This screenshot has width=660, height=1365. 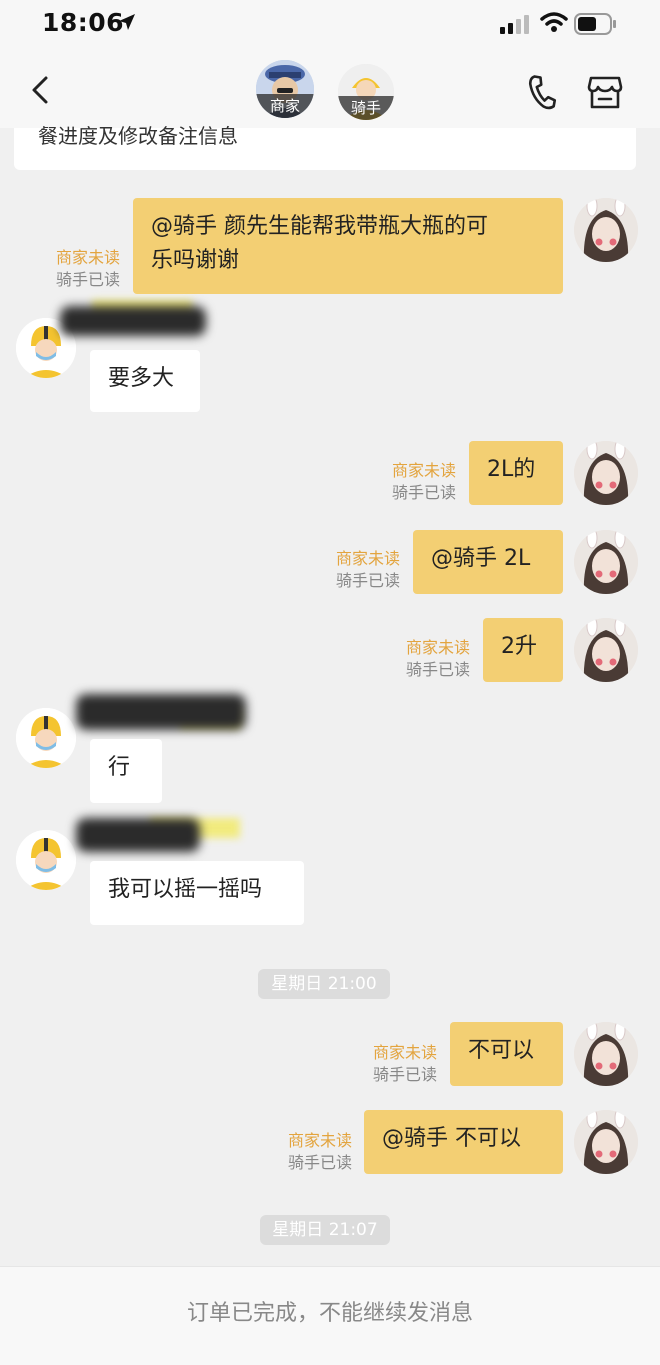 I want to click on my-message-bubble: 2升, so click(x=523, y=650).